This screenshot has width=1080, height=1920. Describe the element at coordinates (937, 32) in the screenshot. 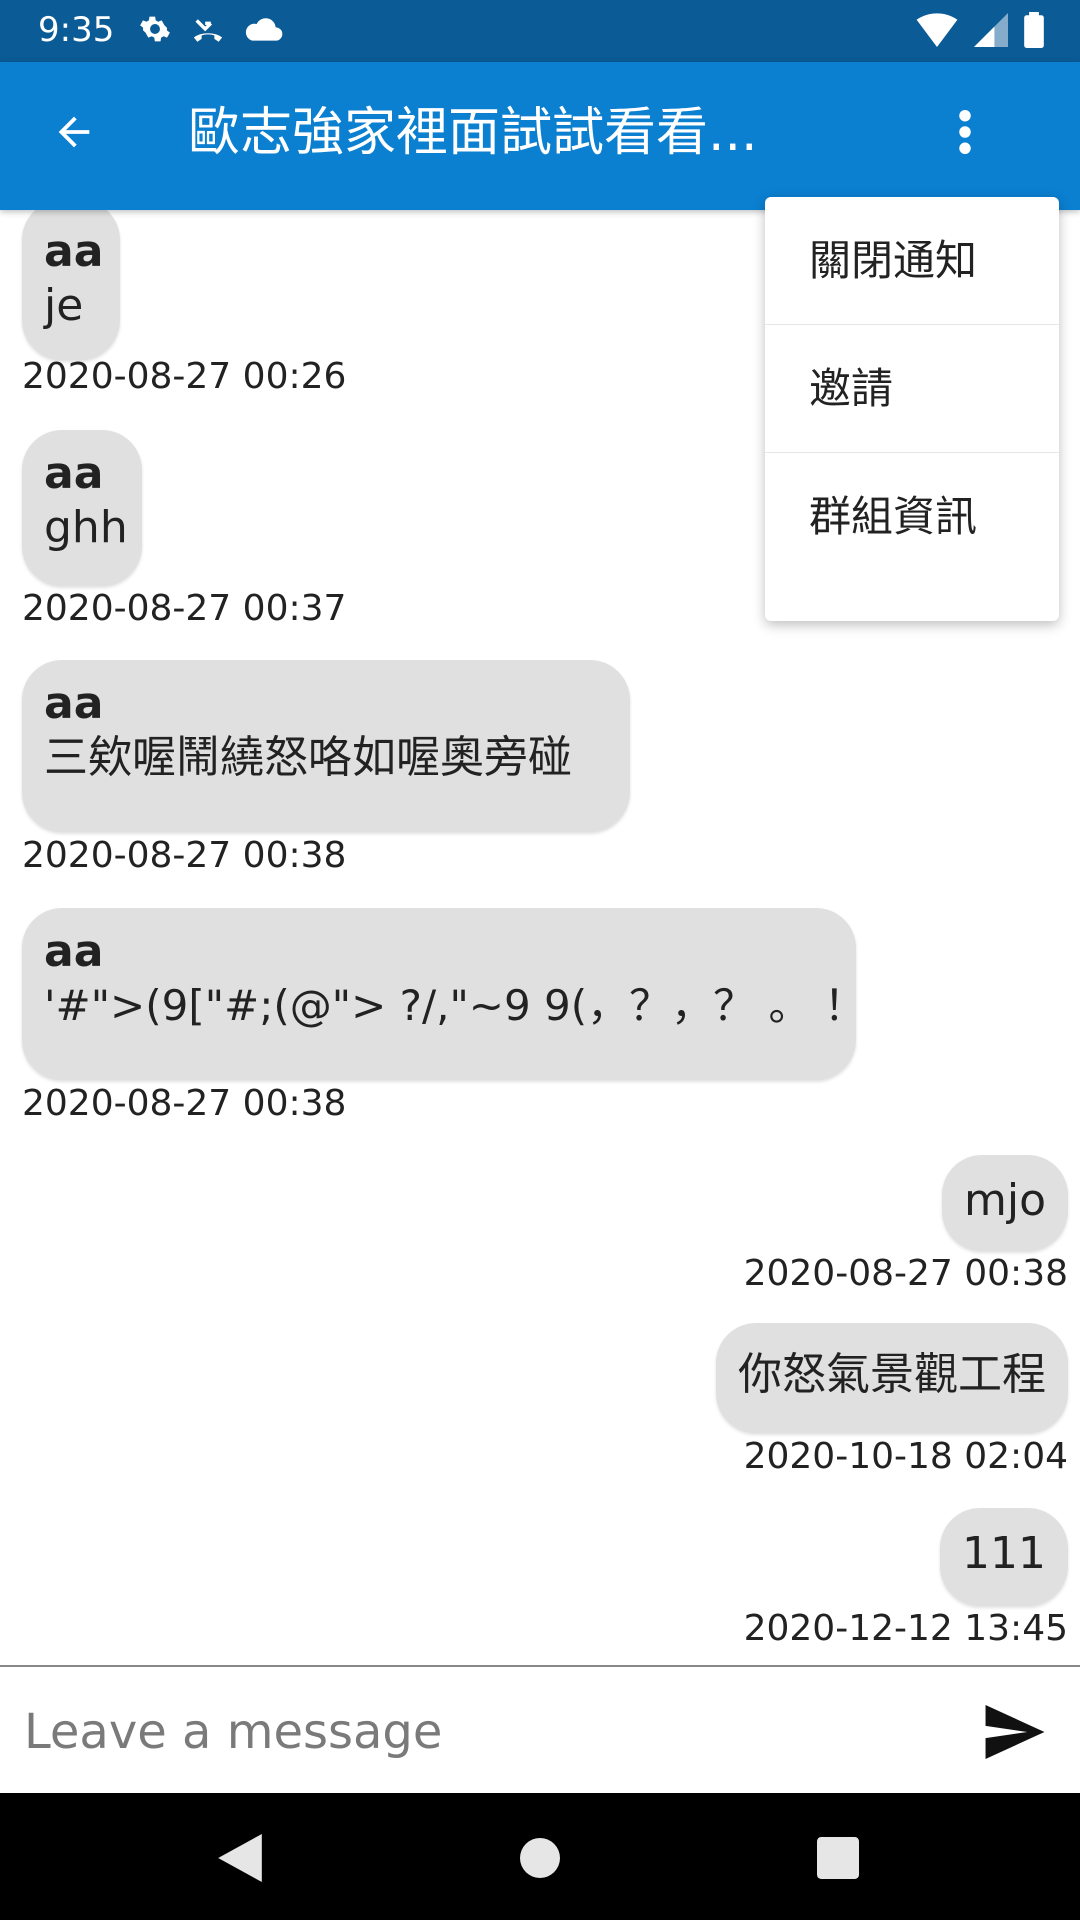

I see `wifi-icon` at that location.